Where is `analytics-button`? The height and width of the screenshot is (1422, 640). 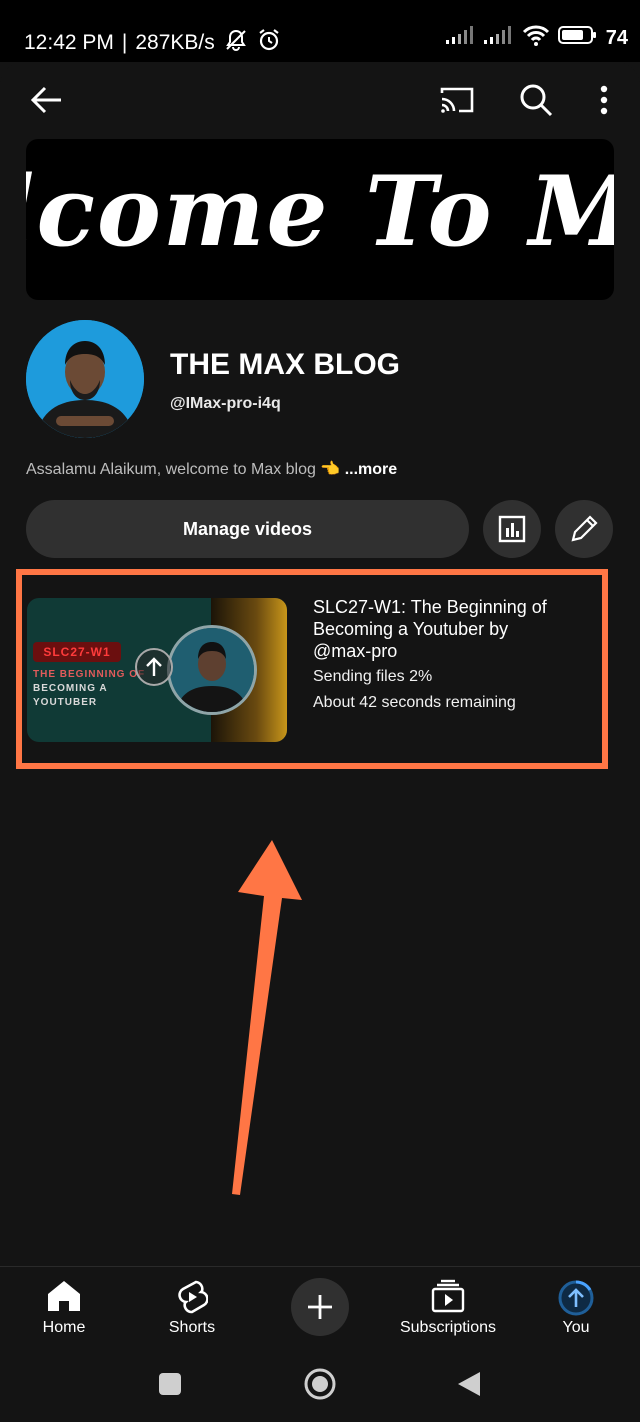
analytics-button is located at coordinates (512, 529).